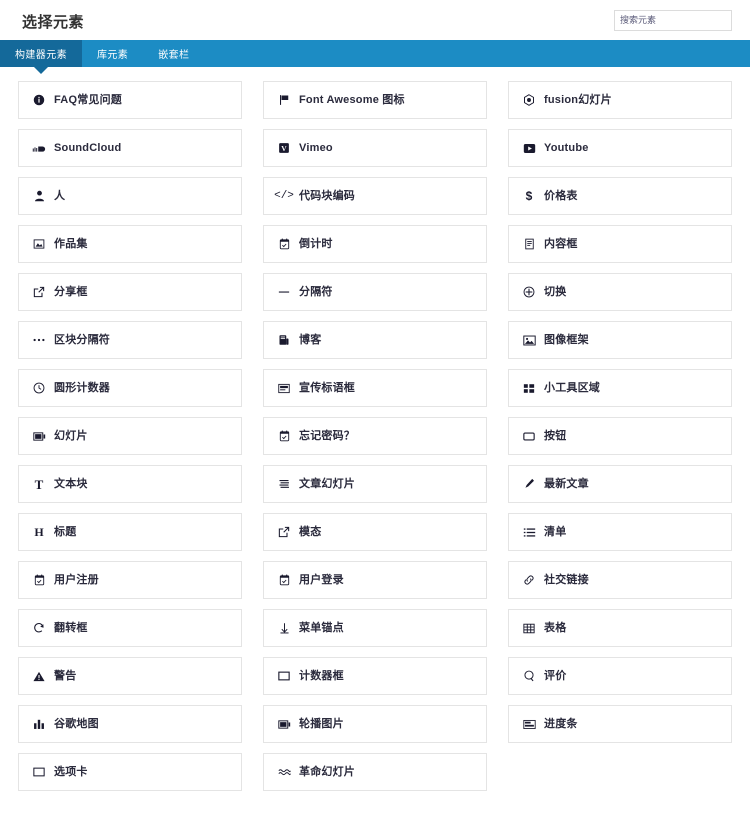 Image resolution: width=750 pixels, height=827 pixels. I want to click on element-label: 按钮, so click(555, 435).